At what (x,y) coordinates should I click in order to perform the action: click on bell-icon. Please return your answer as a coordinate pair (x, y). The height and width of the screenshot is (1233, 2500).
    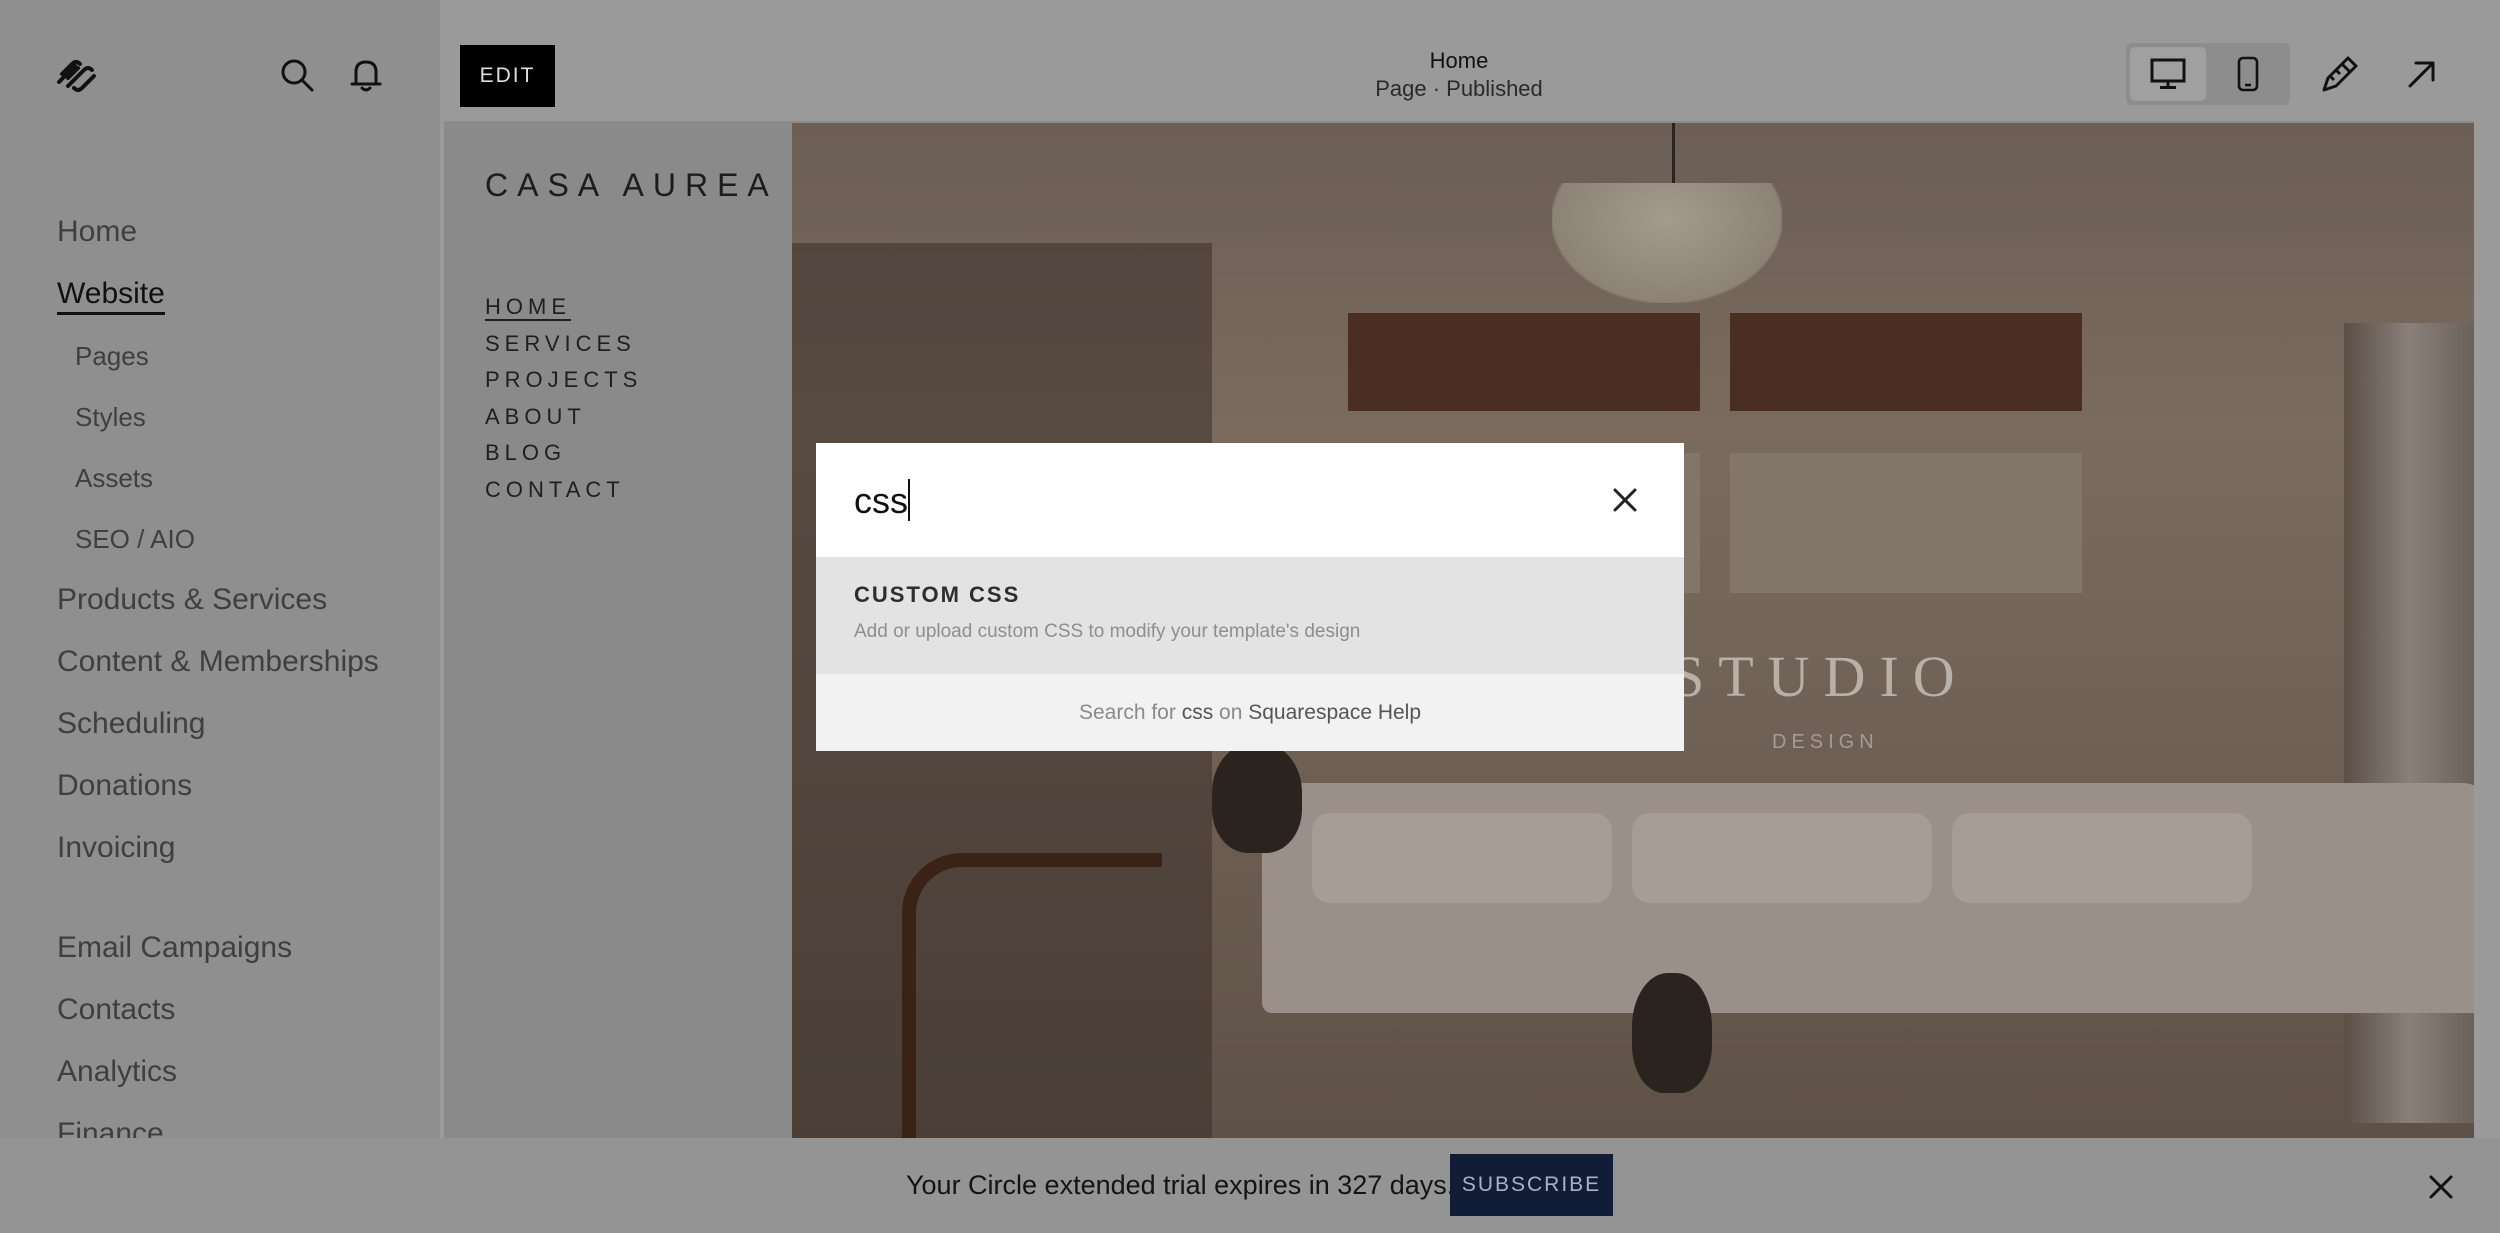
    Looking at the image, I should click on (366, 75).